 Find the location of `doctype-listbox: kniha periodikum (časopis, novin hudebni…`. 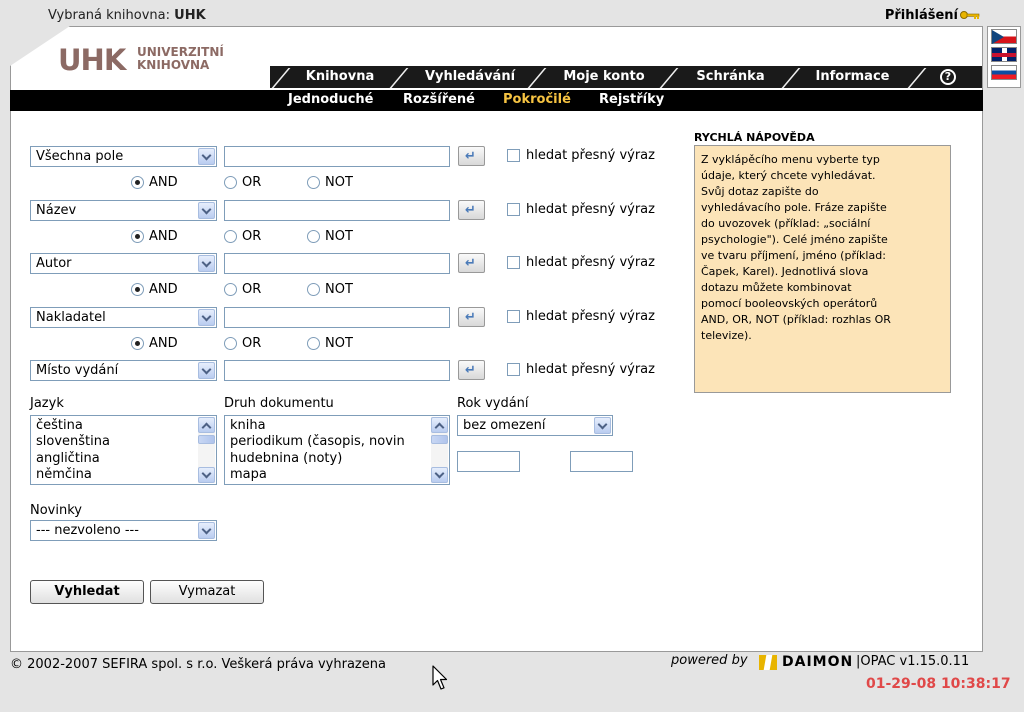

doctype-listbox: kniha periodikum (časopis, novin hudebni… is located at coordinates (337, 450).